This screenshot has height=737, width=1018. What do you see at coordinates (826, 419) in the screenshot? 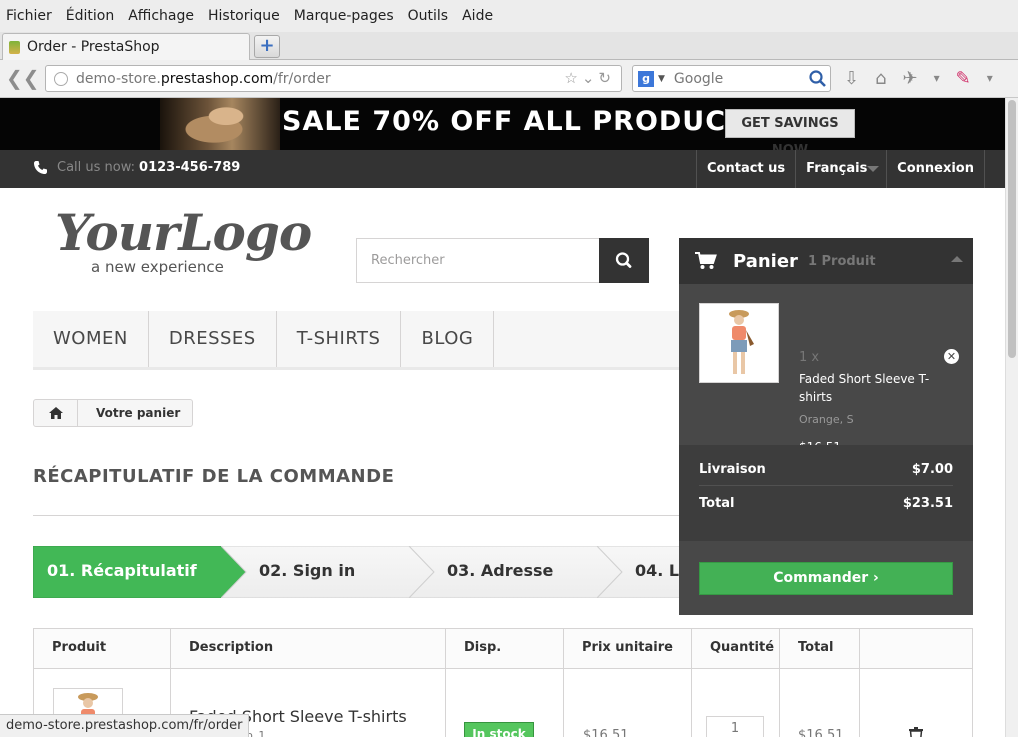
I see `cart-item-attributes: Orange, S` at bounding box center [826, 419].